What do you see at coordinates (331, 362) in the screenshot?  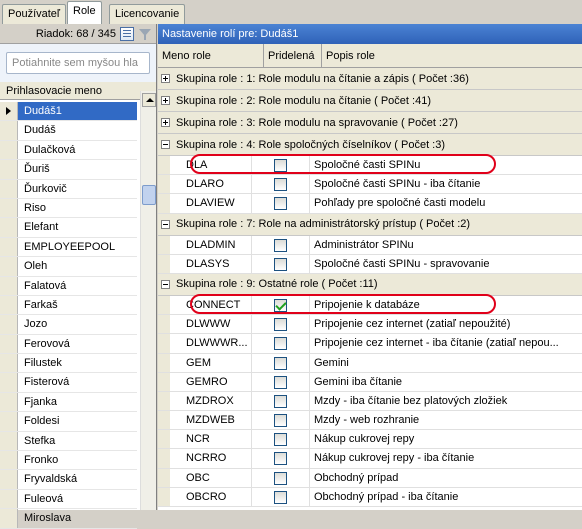 I see `role-description: Gemini` at bounding box center [331, 362].